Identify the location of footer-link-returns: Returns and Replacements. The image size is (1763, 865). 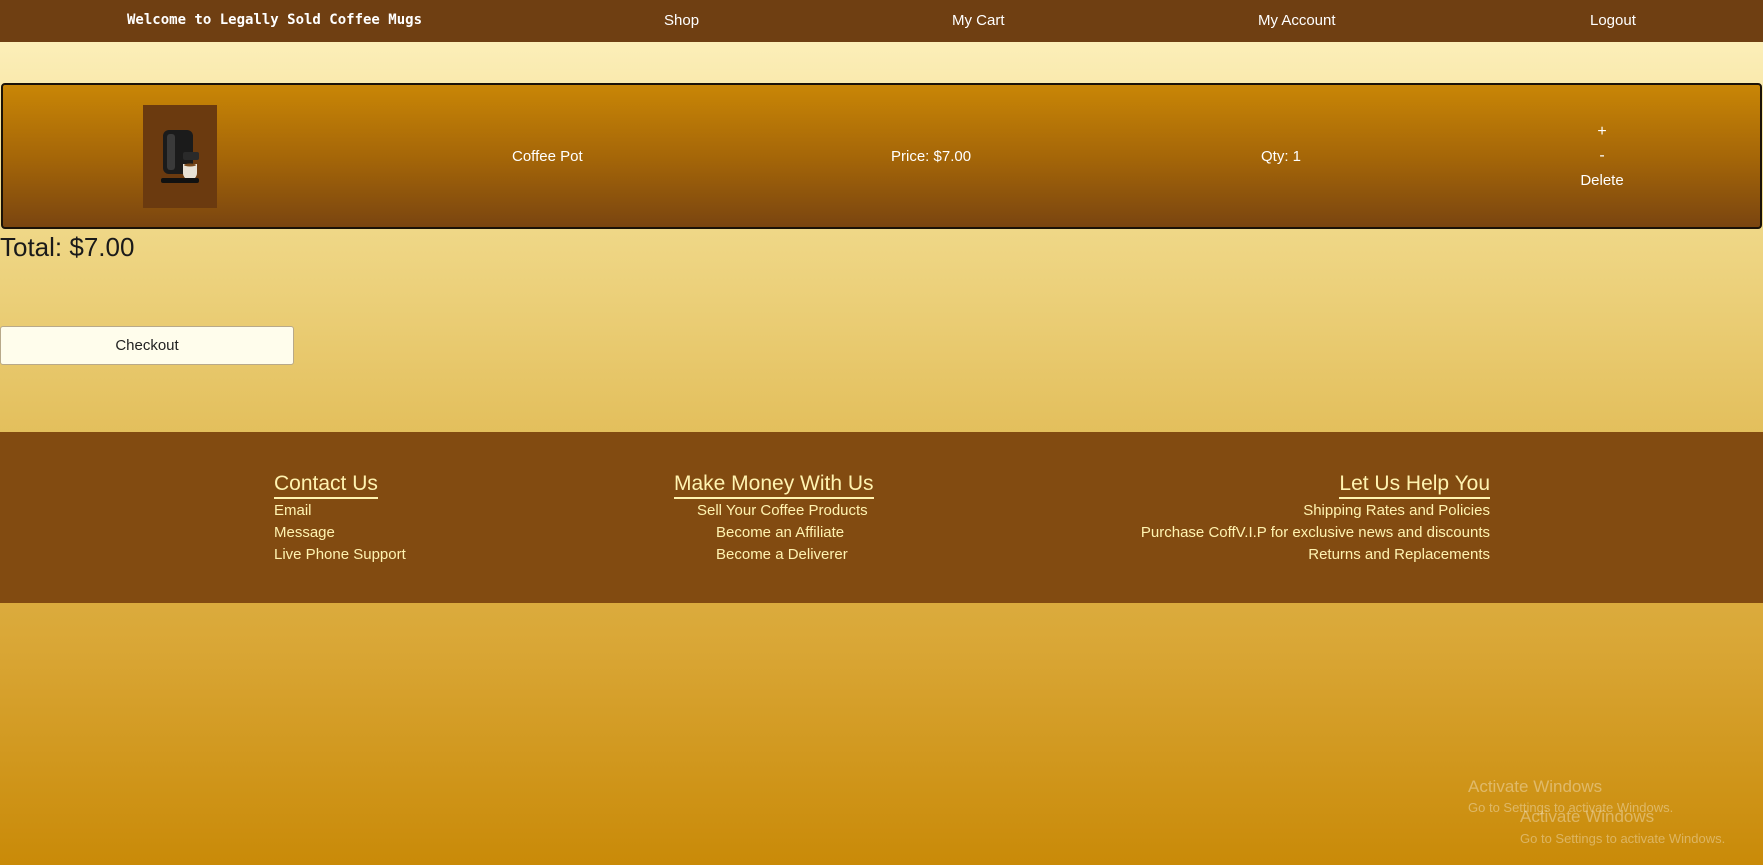
(1399, 554).